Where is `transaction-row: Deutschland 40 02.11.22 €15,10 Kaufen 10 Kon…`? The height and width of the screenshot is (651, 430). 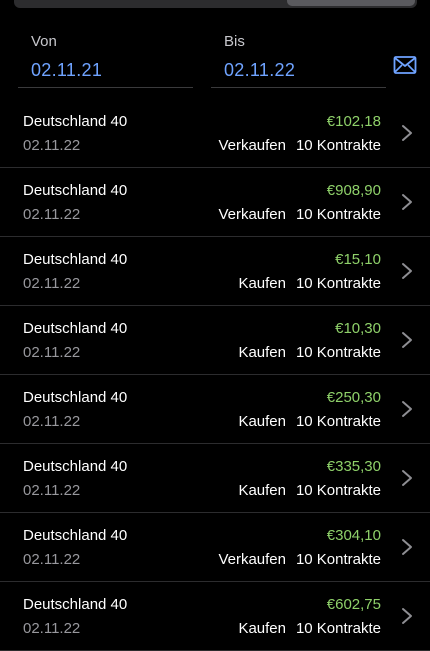 transaction-row: Deutschland 40 02.11.22 €15,10 Kaufen 10 Kon… is located at coordinates (215, 271).